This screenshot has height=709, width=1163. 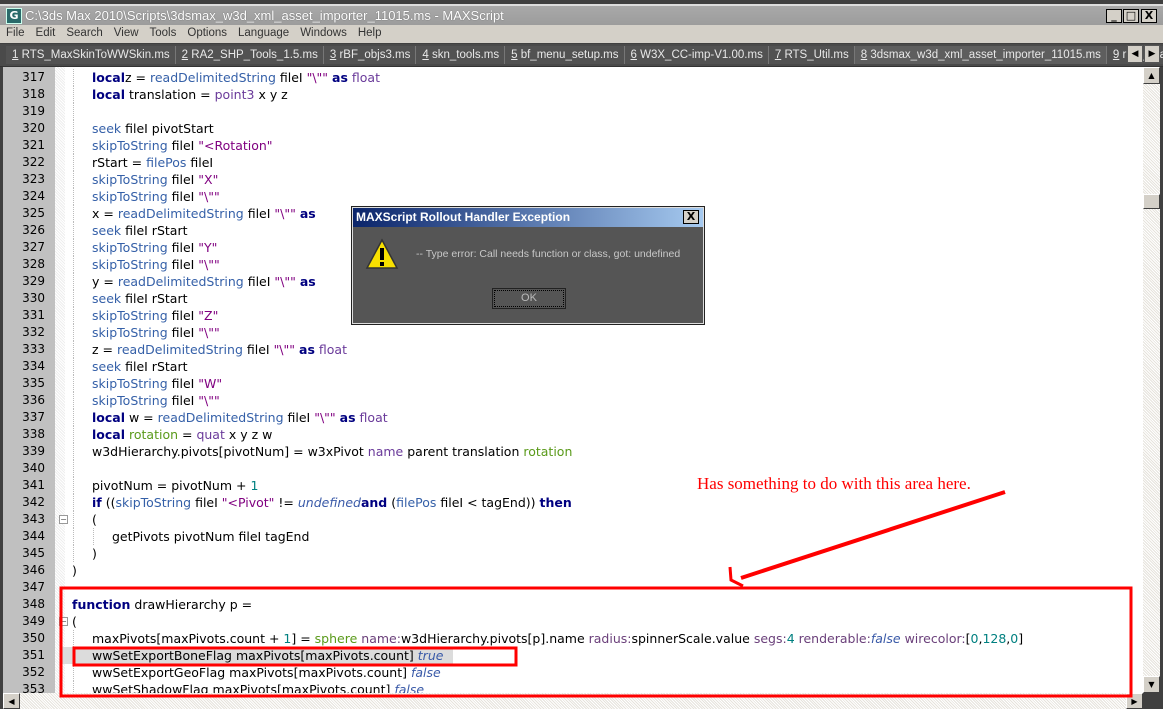 I want to click on code-line: 322 rStart = filePos fileI, so click(x=573, y=162).